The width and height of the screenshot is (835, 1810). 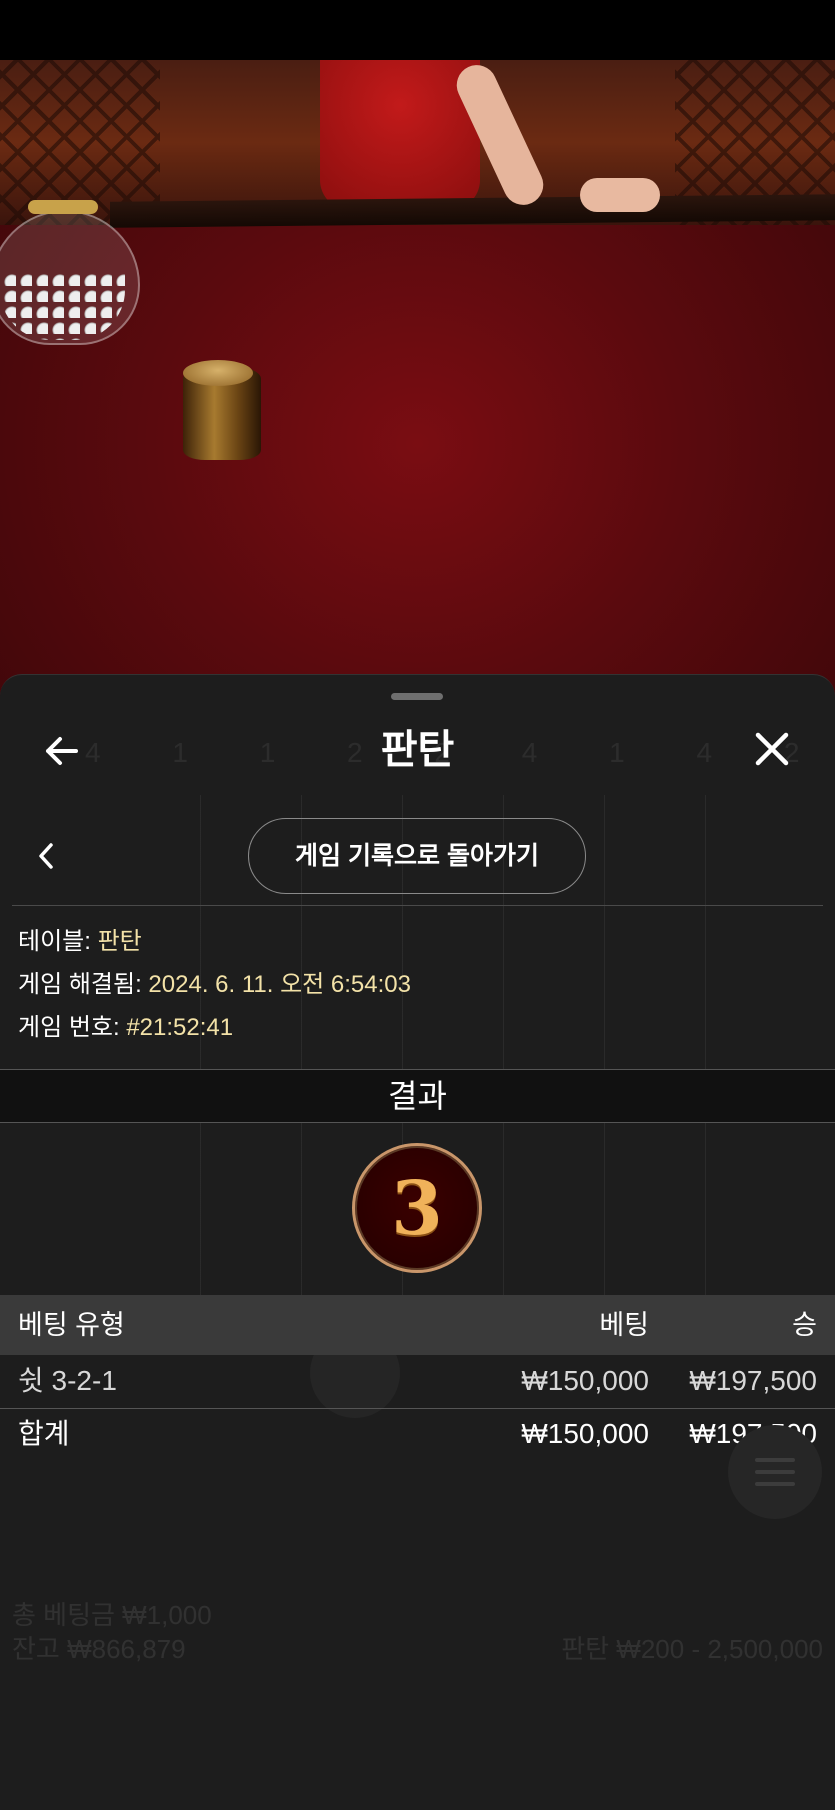 What do you see at coordinates (417, 1325) in the screenshot?
I see `bets-table-header: 베팅 유형 베팅 승` at bounding box center [417, 1325].